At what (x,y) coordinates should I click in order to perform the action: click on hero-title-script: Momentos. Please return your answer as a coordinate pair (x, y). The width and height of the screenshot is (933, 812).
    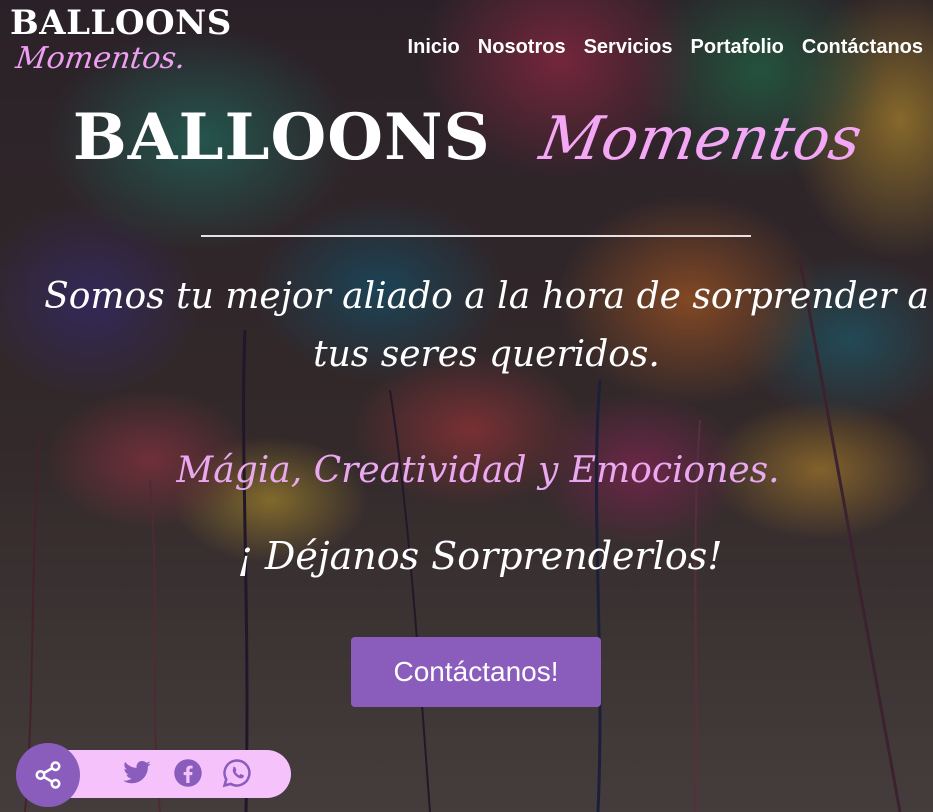
    Looking at the image, I should click on (700, 139).